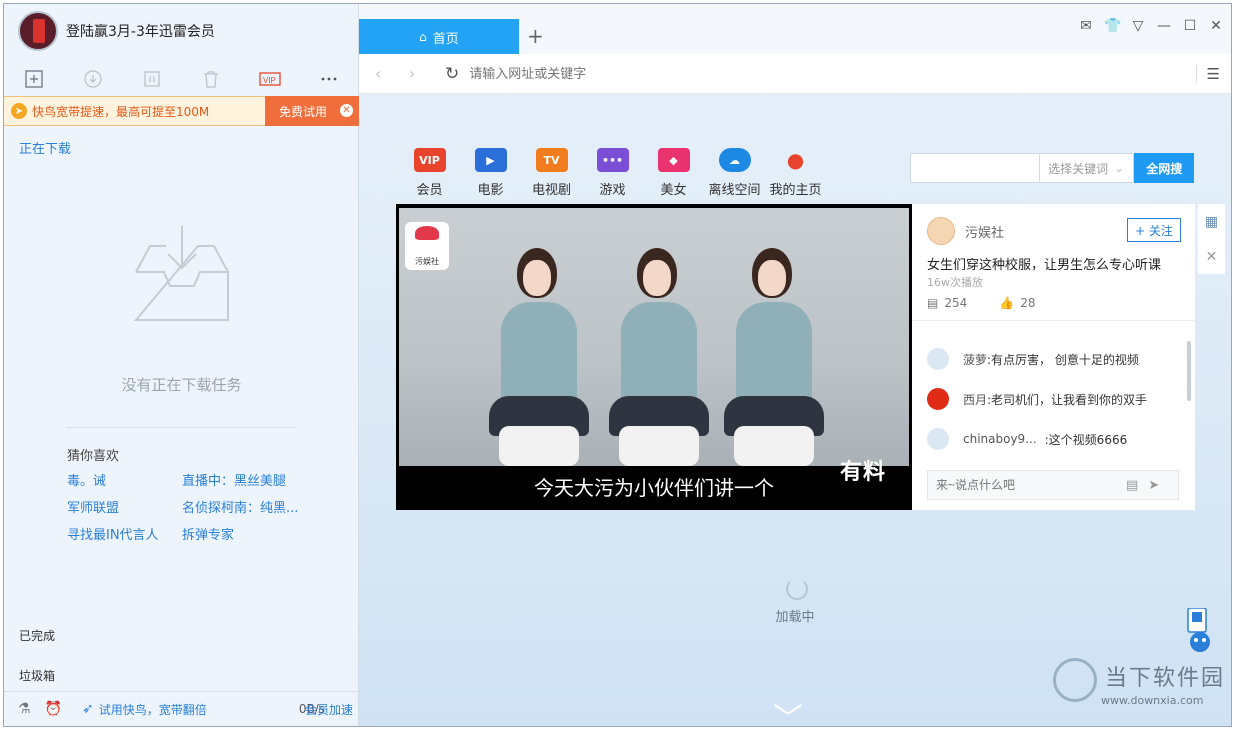  I want to click on category-tv: TV 电视剧, so click(551, 173).